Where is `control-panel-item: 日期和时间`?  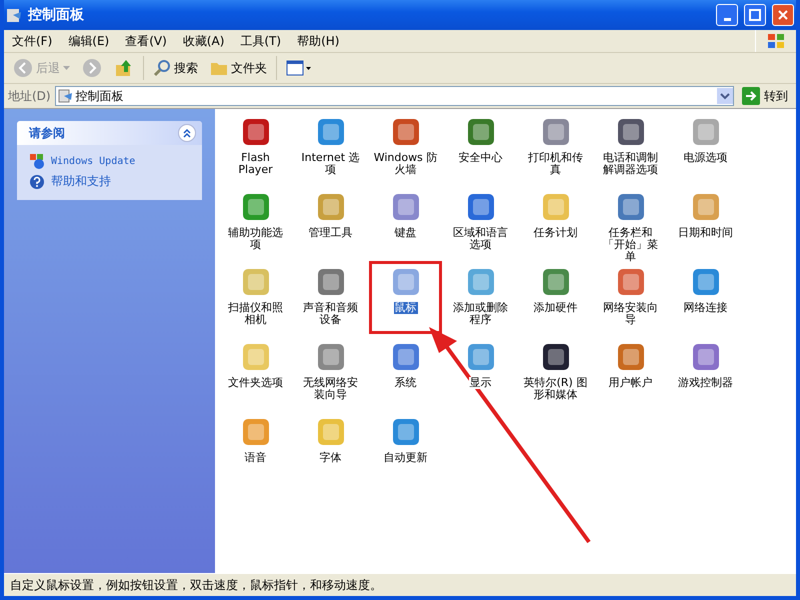
control-panel-item: 日期和时间 is located at coordinates (705, 222).